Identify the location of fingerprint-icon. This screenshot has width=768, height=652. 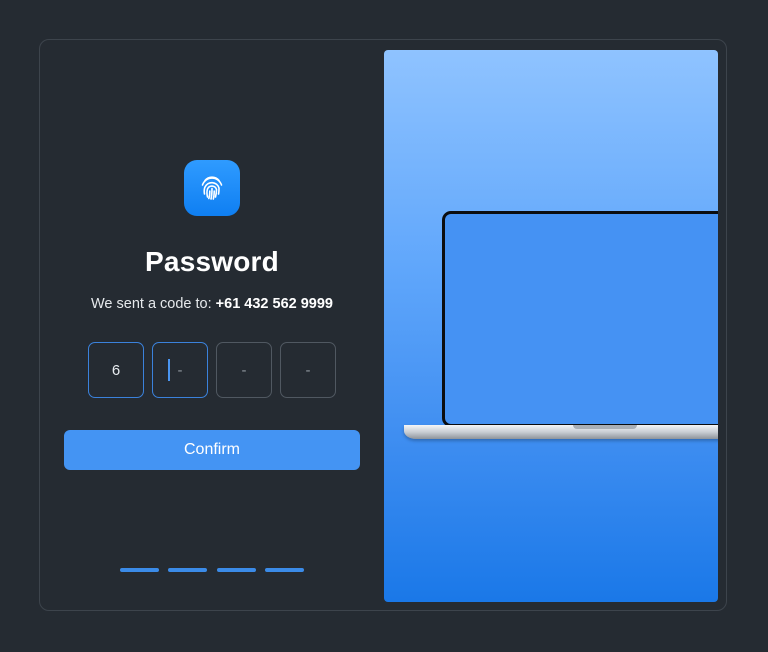
(212, 188).